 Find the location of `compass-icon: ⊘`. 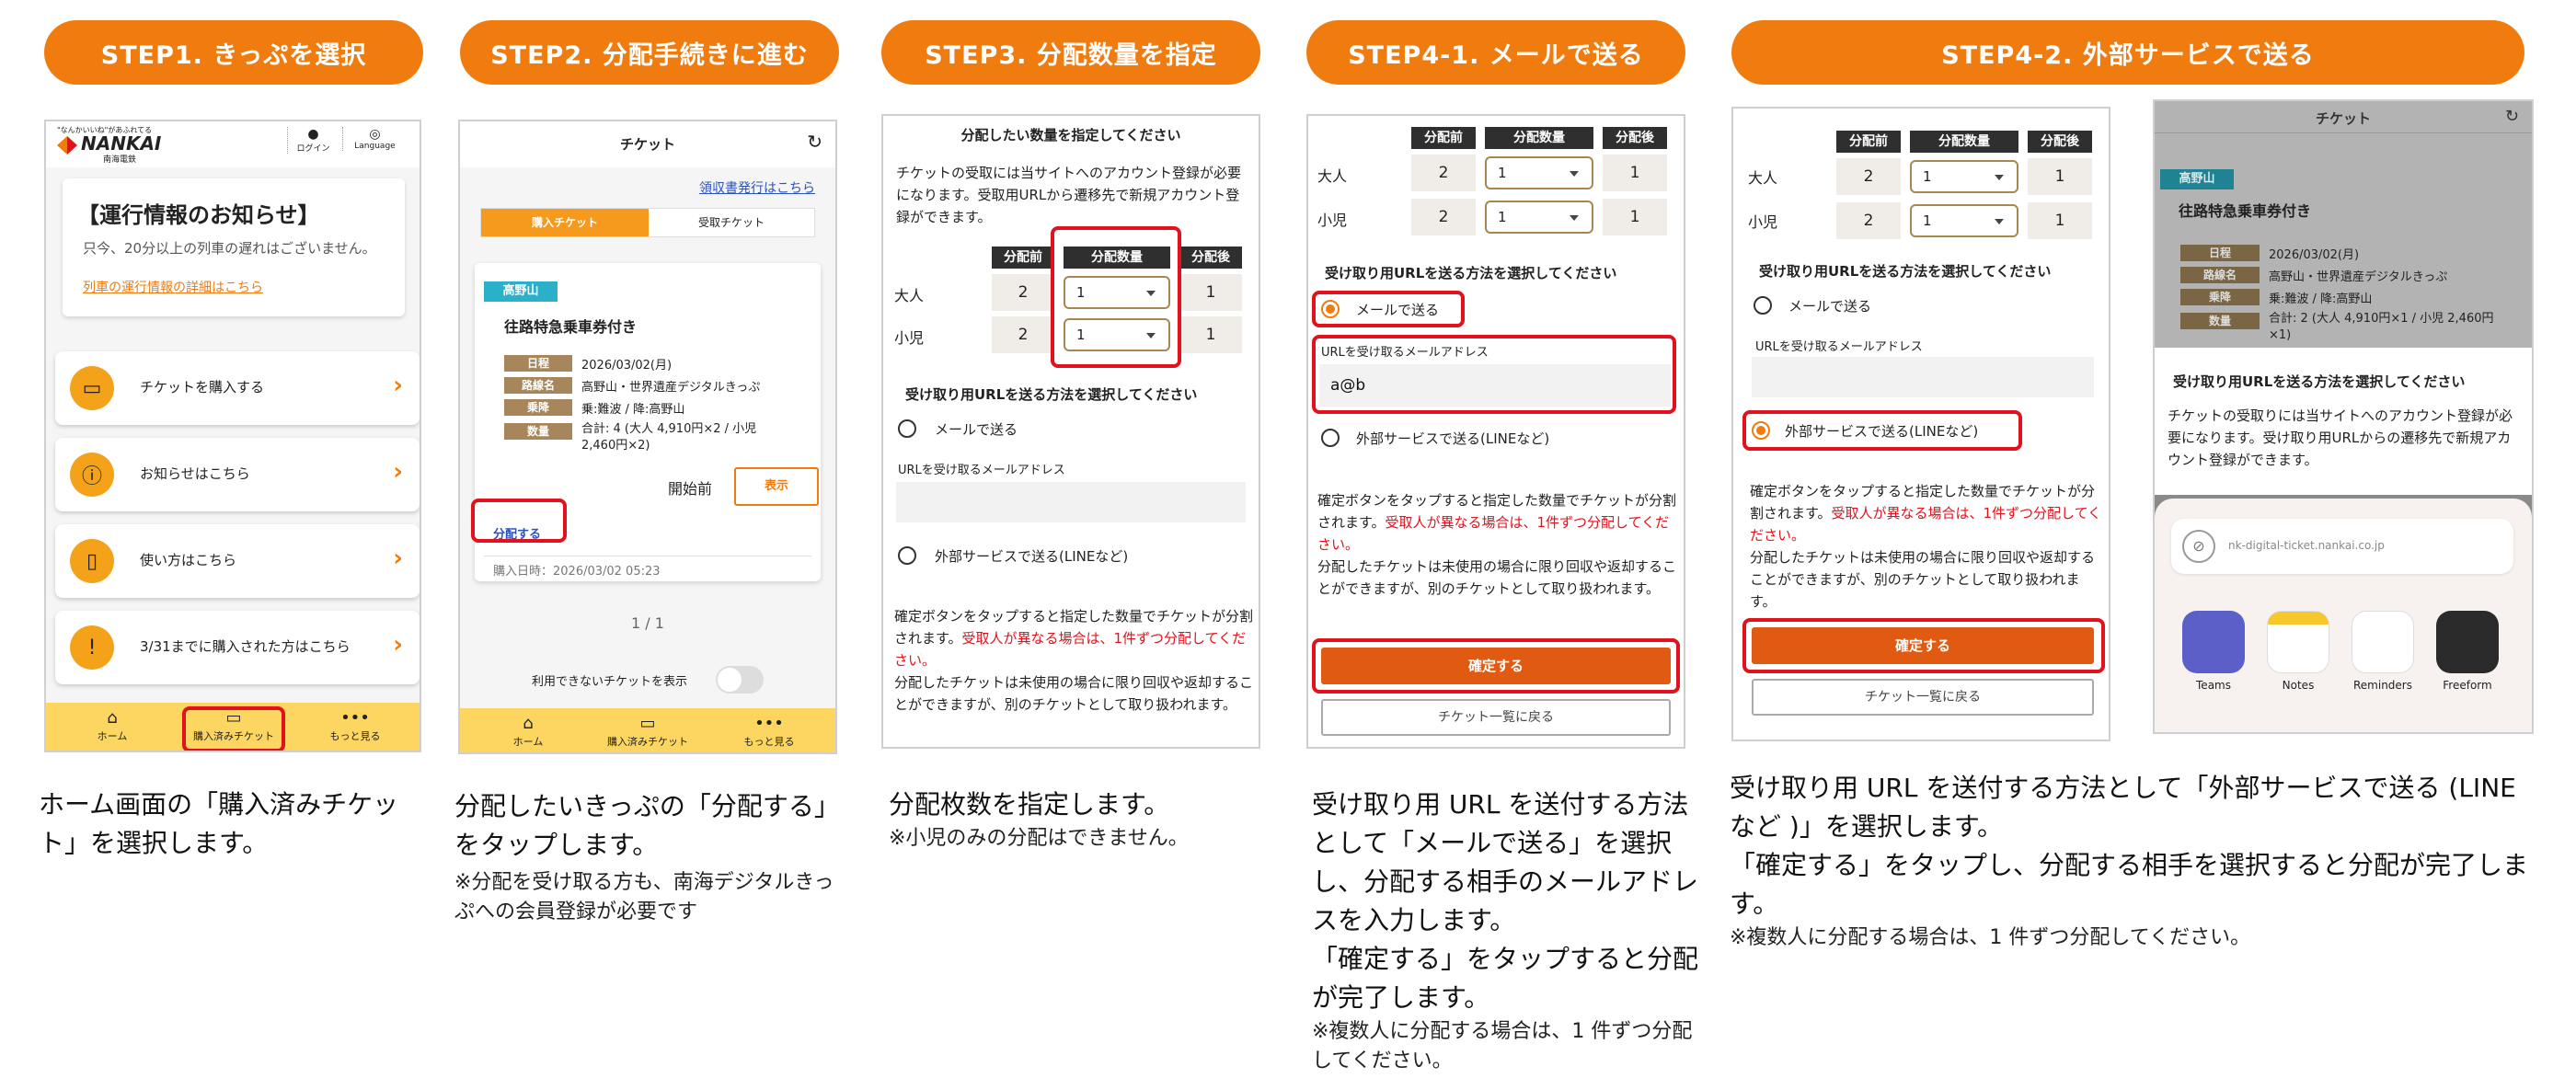

compass-icon: ⊘ is located at coordinates (2198, 546).